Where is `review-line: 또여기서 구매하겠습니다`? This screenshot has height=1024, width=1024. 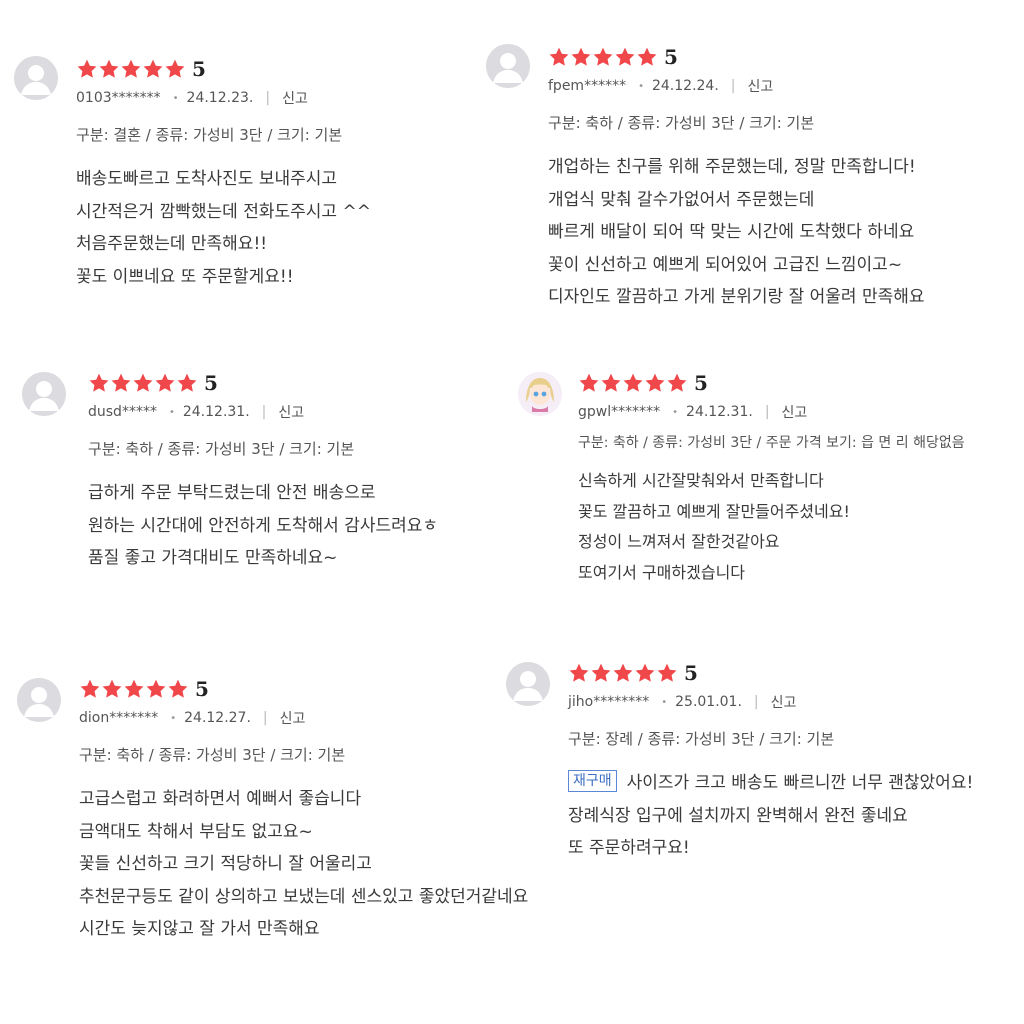
review-line: 또여기서 구매하겠습니다 is located at coordinates (662, 572).